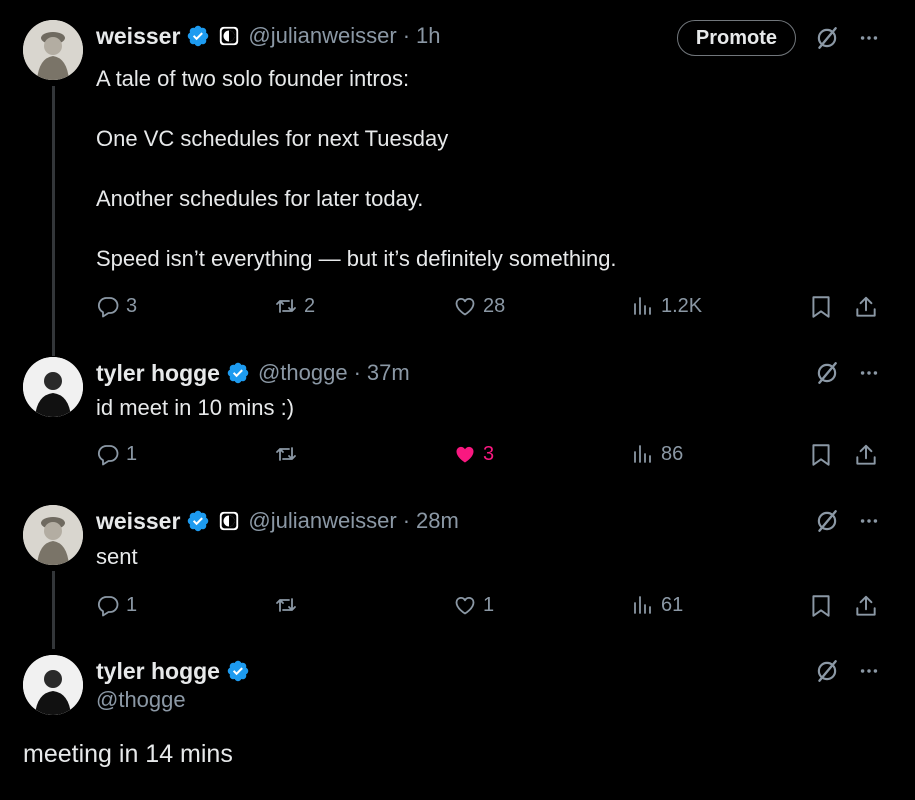 Image resolution: width=915 pixels, height=800 pixels. What do you see at coordinates (672, 604) in the screenshot?
I see `views-count: 61` at bounding box center [672, 604].